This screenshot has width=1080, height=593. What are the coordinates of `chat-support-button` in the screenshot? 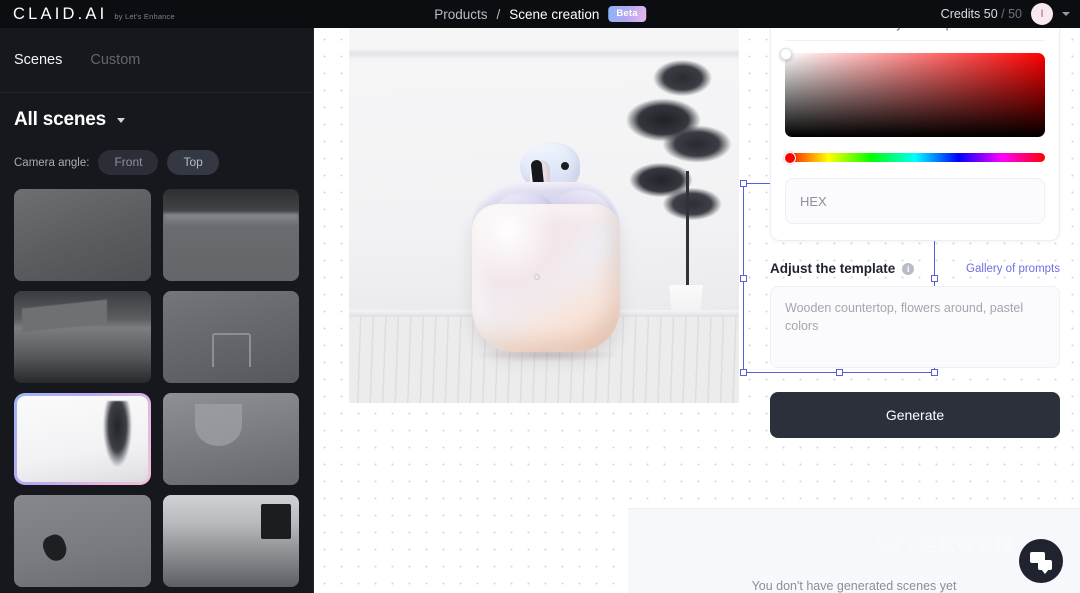 It's located at (1041, 561).